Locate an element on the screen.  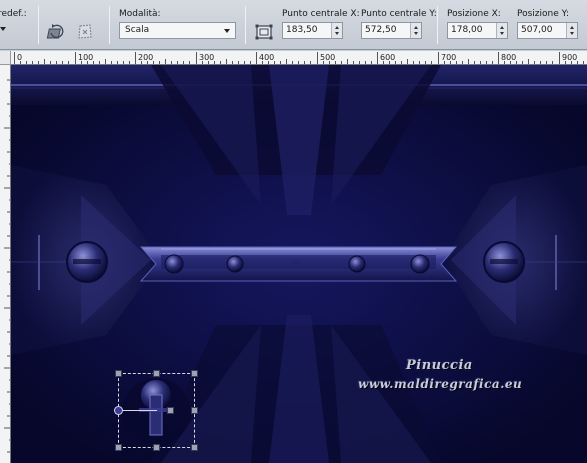
reset-icon is located at coordinates (55, 31).